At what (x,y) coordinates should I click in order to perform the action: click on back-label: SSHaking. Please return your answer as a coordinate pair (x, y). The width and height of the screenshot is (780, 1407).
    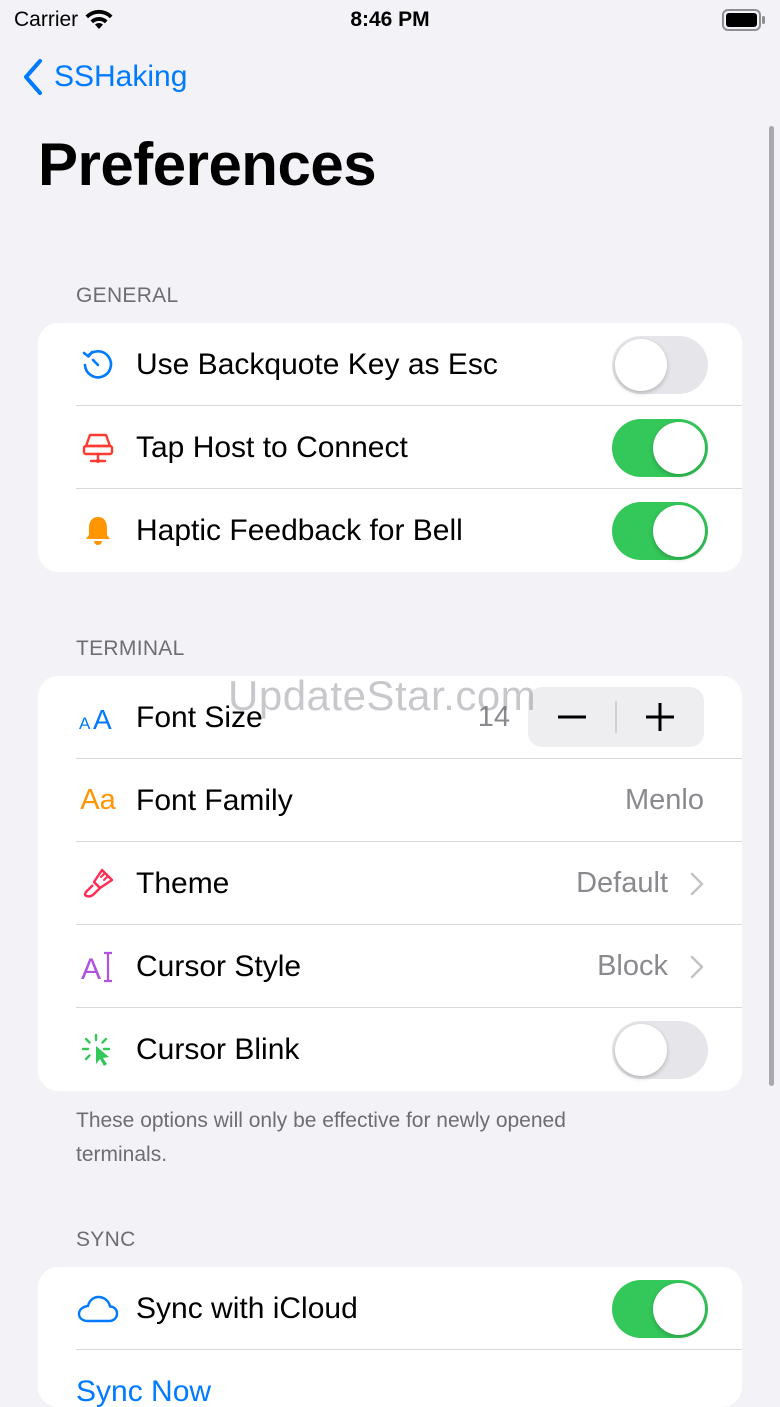
    Looking at the image, I should click on (121, 76).